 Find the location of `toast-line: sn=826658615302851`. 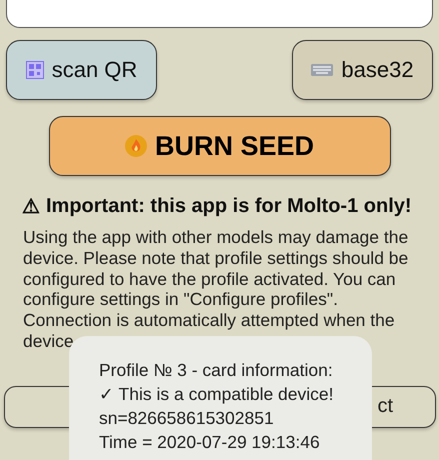

toast-line: sn=826658615302851 is located at coordinates (187, 418).